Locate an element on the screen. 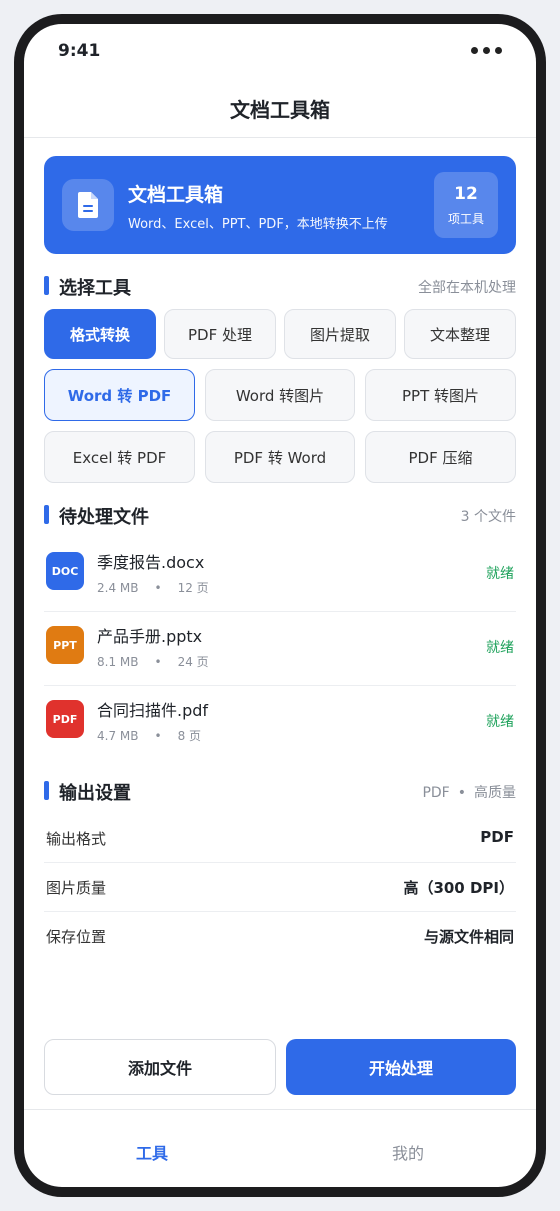 This screenshot has width=560, height=1211. ppt-file-icon: PPT is located at coordinates (65, 645).